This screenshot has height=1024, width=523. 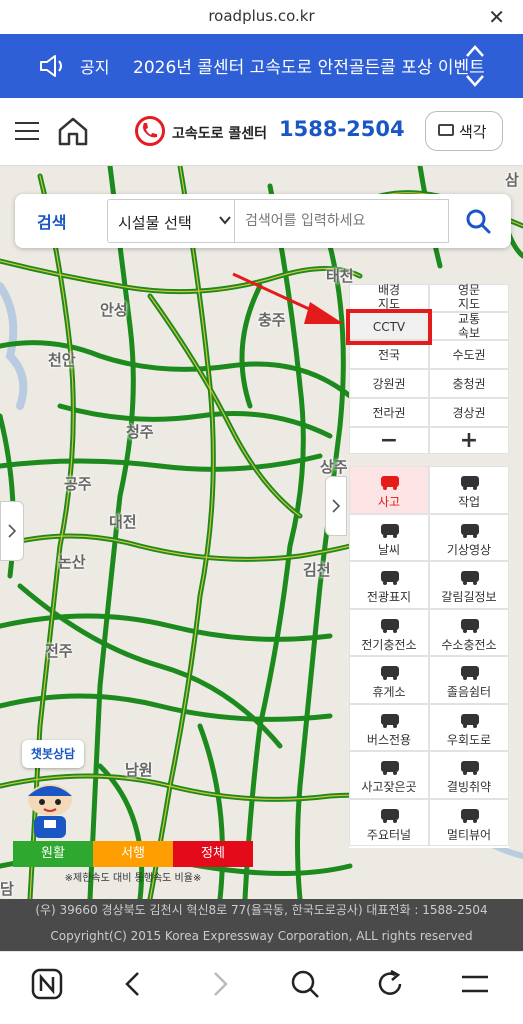 I want to click on url-text: roadplus.co.kr, so click(x=261, y=16).